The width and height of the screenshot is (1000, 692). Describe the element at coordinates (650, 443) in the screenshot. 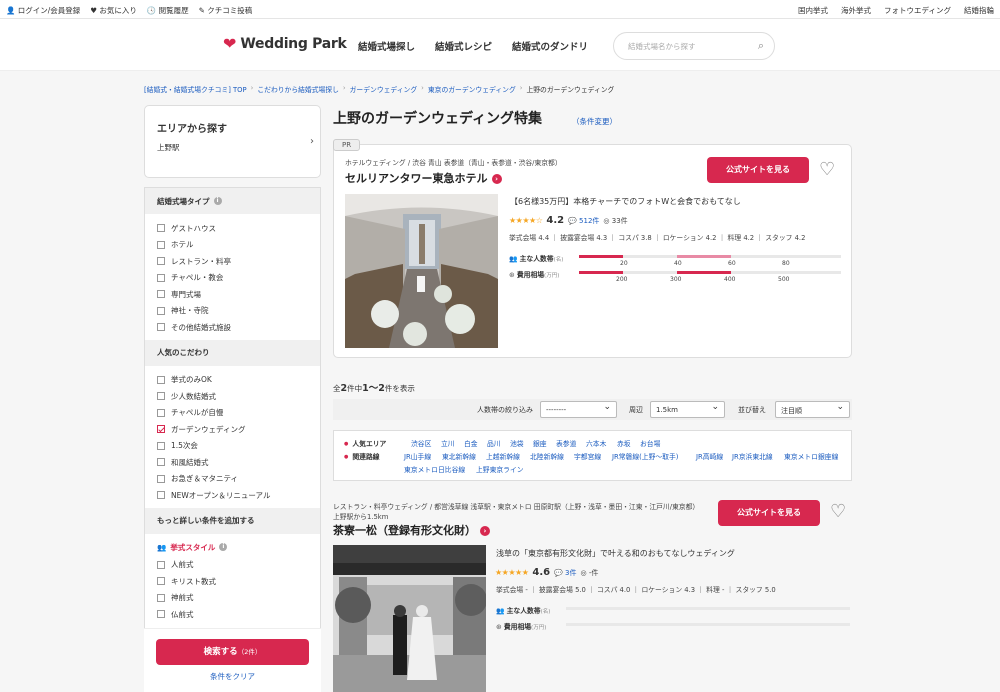

I see `link-popular_areas-9: お台場` at that location.